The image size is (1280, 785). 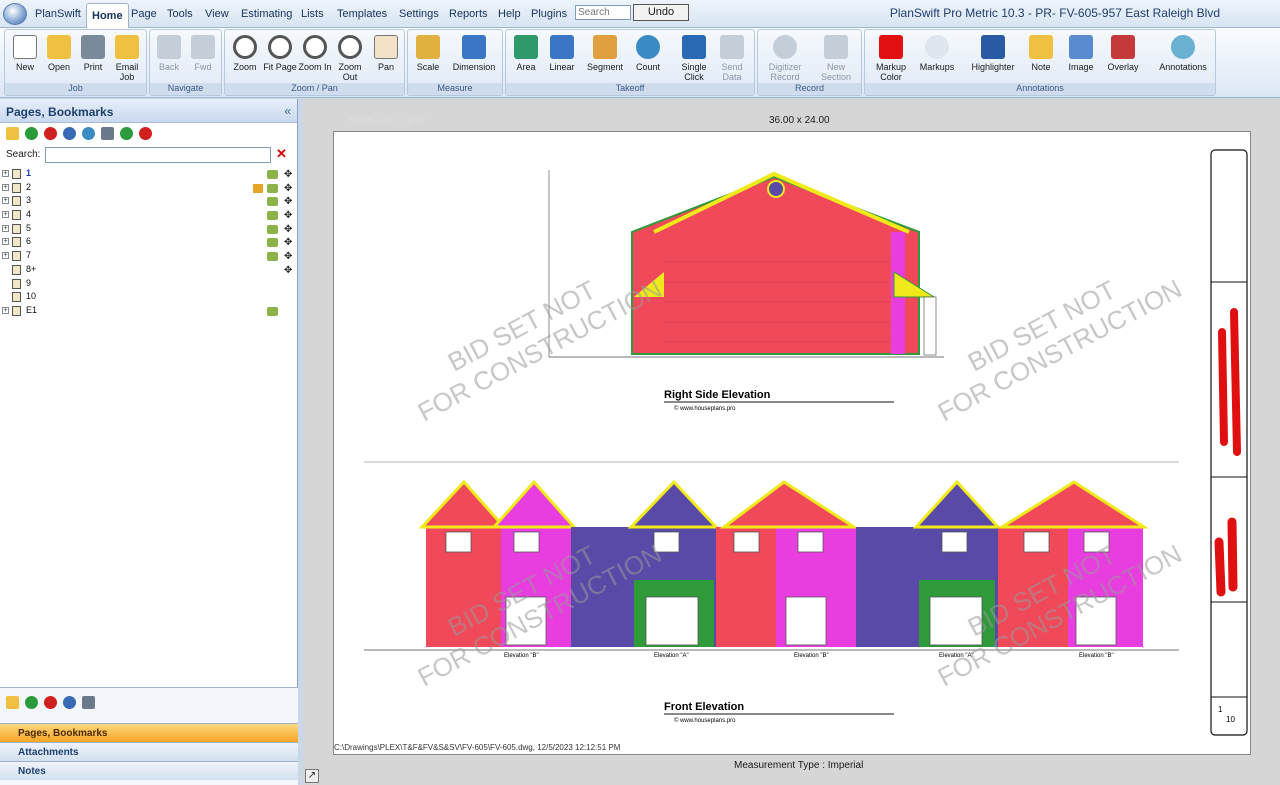 What do you see at coordinates (386, 47) in the screenshot?
I see `hand-icon` at bounding box center [386, 47].